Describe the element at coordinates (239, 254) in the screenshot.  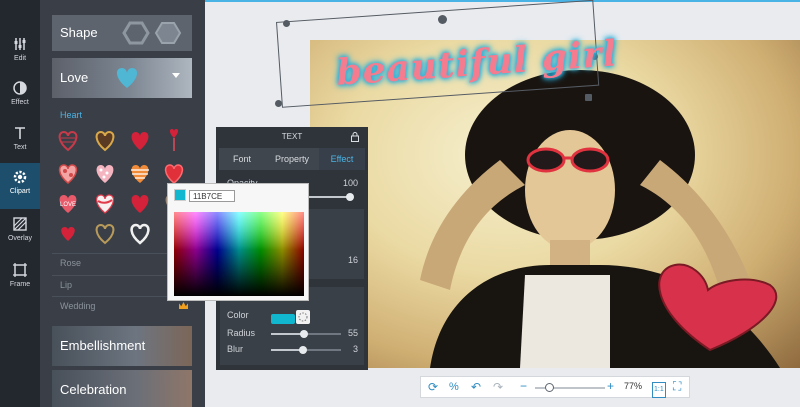
I see `color-spectrum` at that location.